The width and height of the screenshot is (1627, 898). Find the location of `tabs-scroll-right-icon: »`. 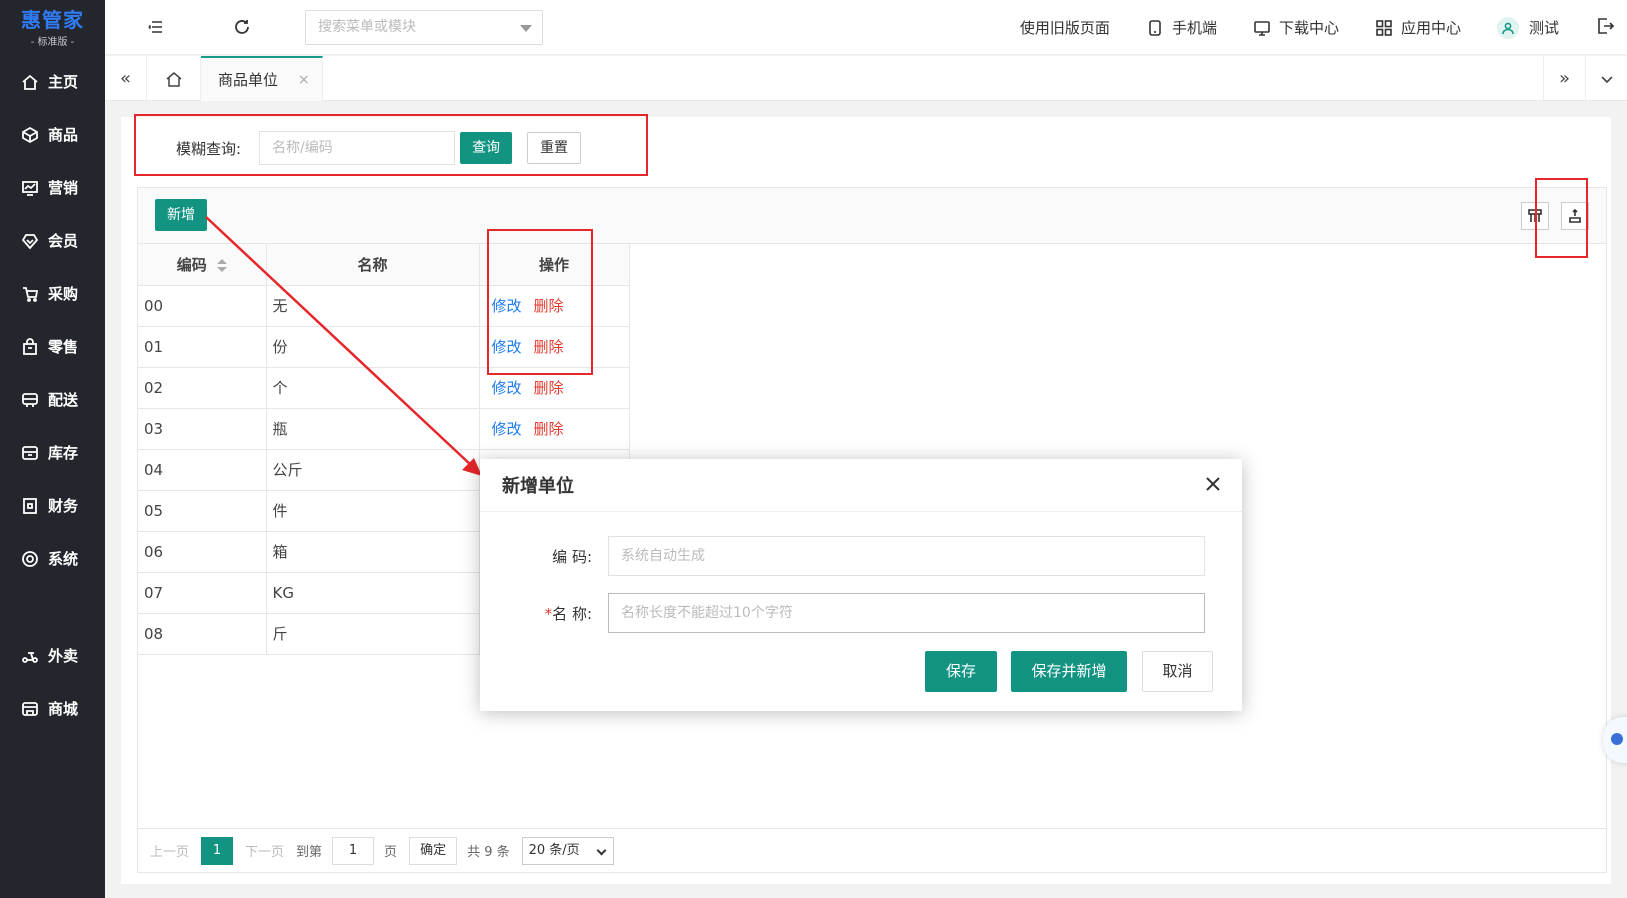

tabs-scroll-right-icon: » is located at coordinates (1564, 78).